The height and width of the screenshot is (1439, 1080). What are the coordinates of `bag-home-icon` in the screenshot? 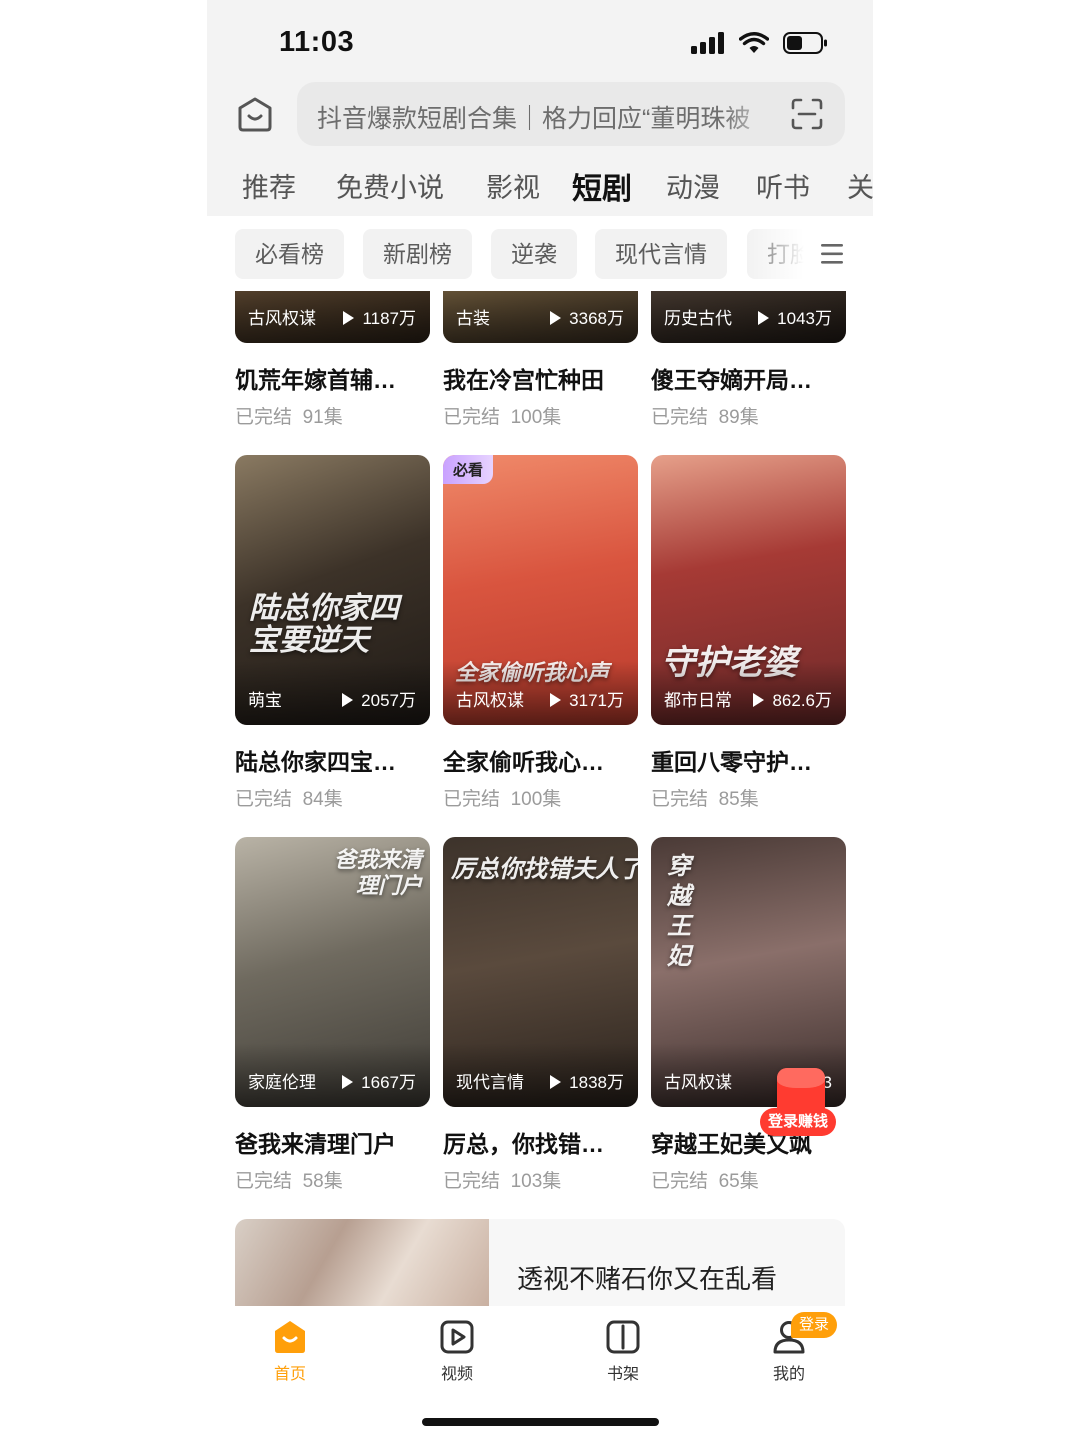 It's located at (255, 114).